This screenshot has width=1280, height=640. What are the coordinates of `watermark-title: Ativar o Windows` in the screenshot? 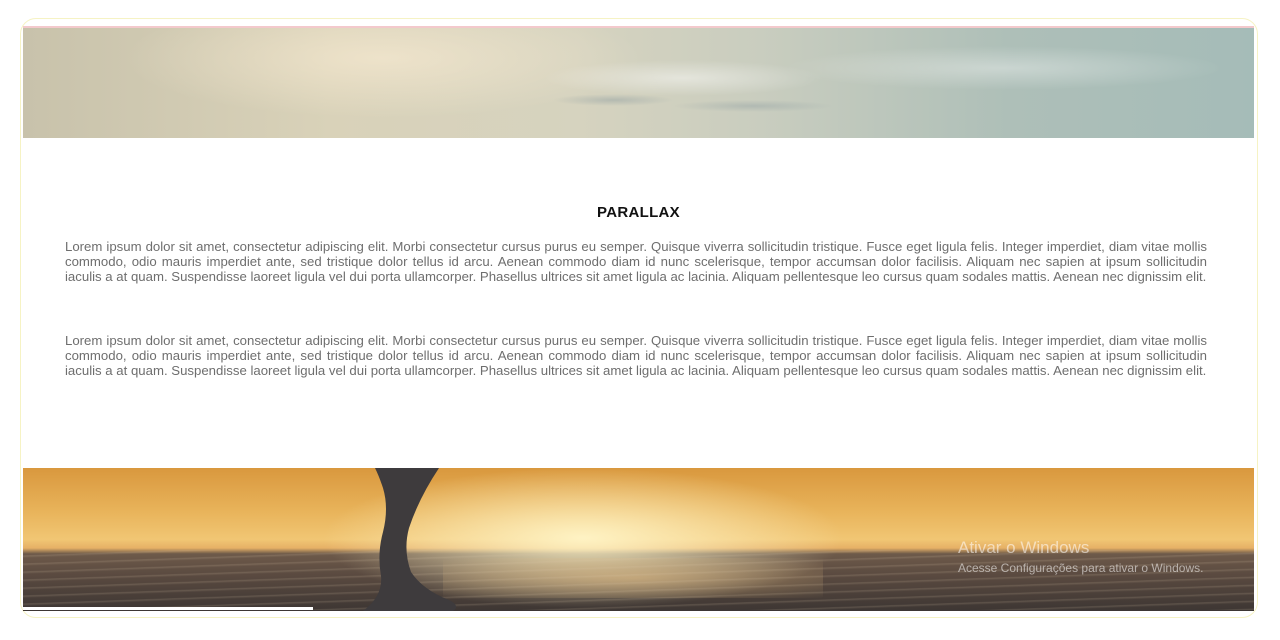 It's located at (1024, 547).